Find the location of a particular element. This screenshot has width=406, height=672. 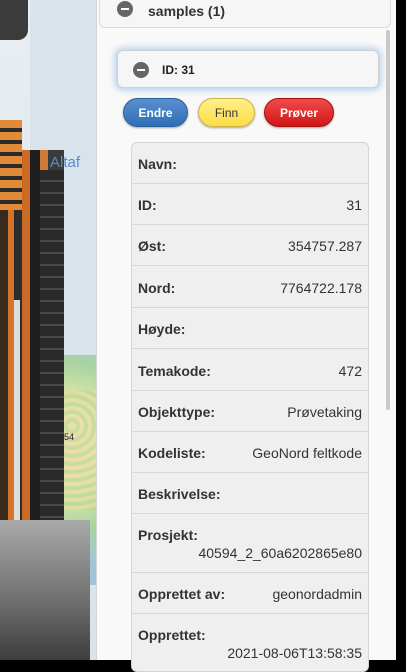

property-row: Objekttype: Prøvetaking is located at coordinates (250, 411).